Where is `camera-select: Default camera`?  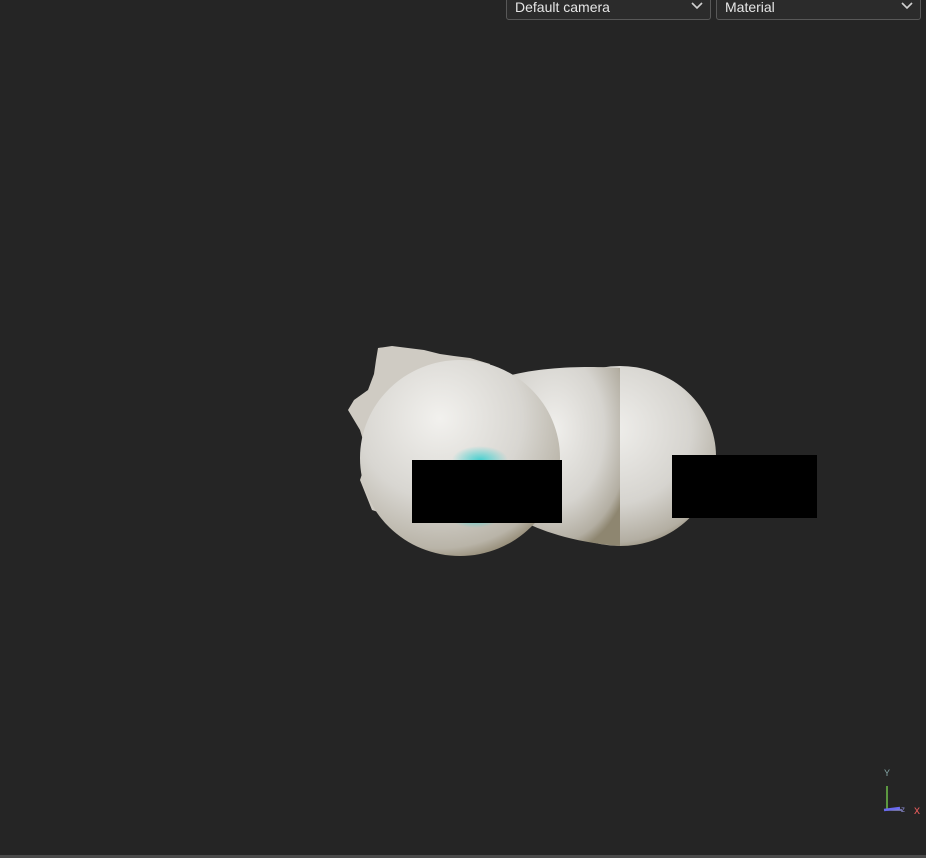
camera-select: Default camera is located at coordinates (608, 10).